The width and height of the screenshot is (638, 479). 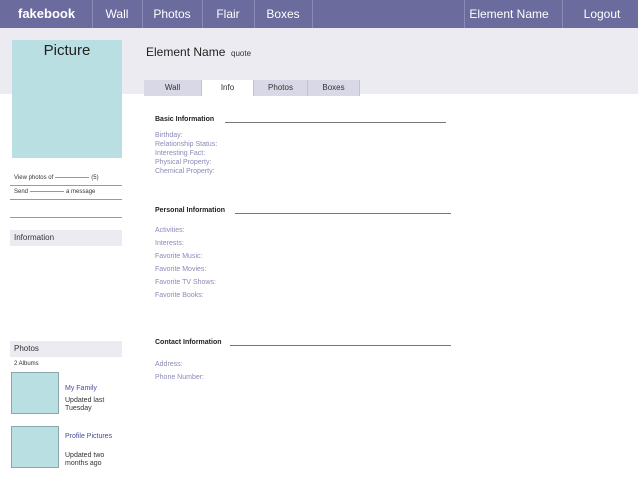 What do you see at coordinates (180, 377) in the screenshot?
I see `field-phone-number: Phone Number:` at bounding box center [180, 377].